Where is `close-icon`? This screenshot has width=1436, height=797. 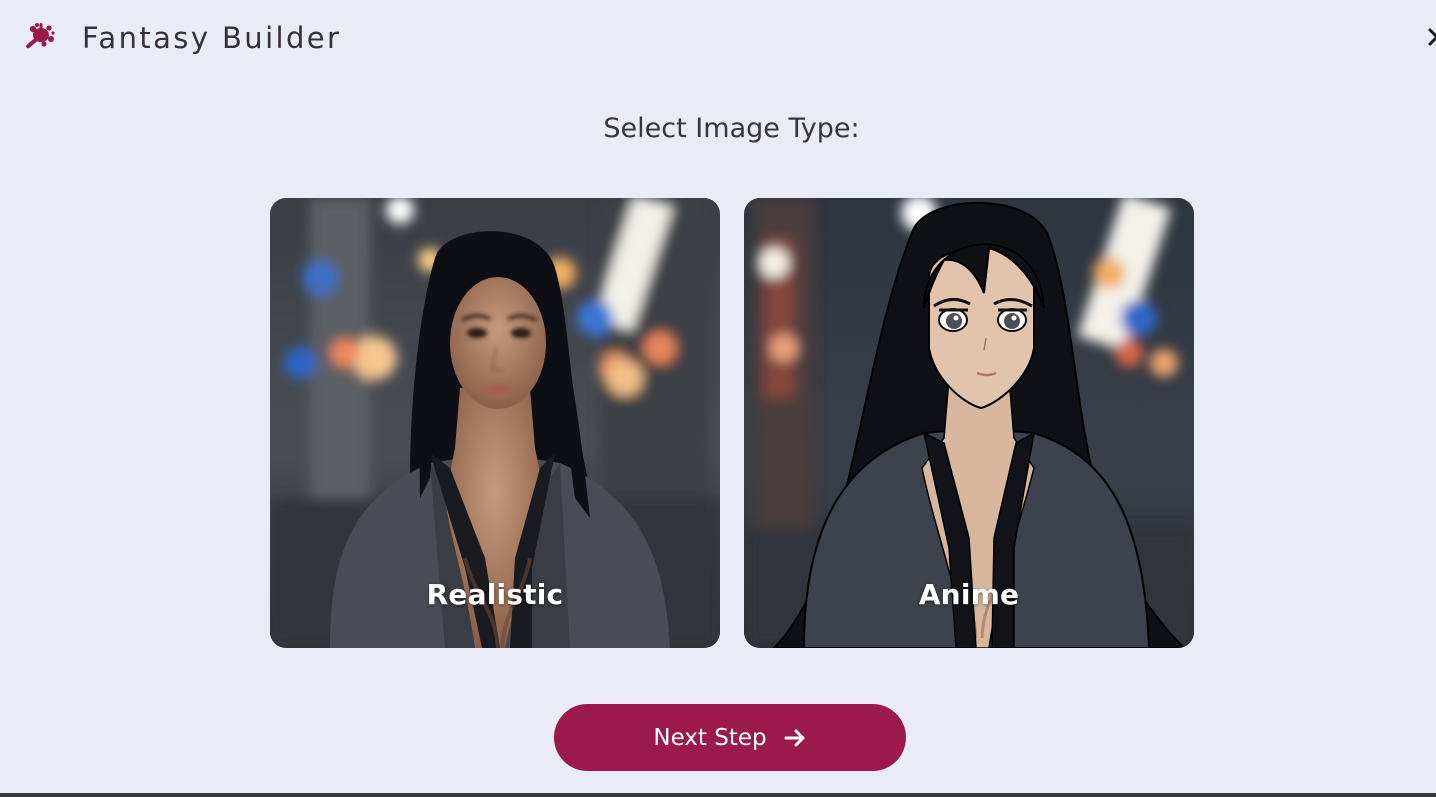
close-icon is located at coordinates (1432, 39).